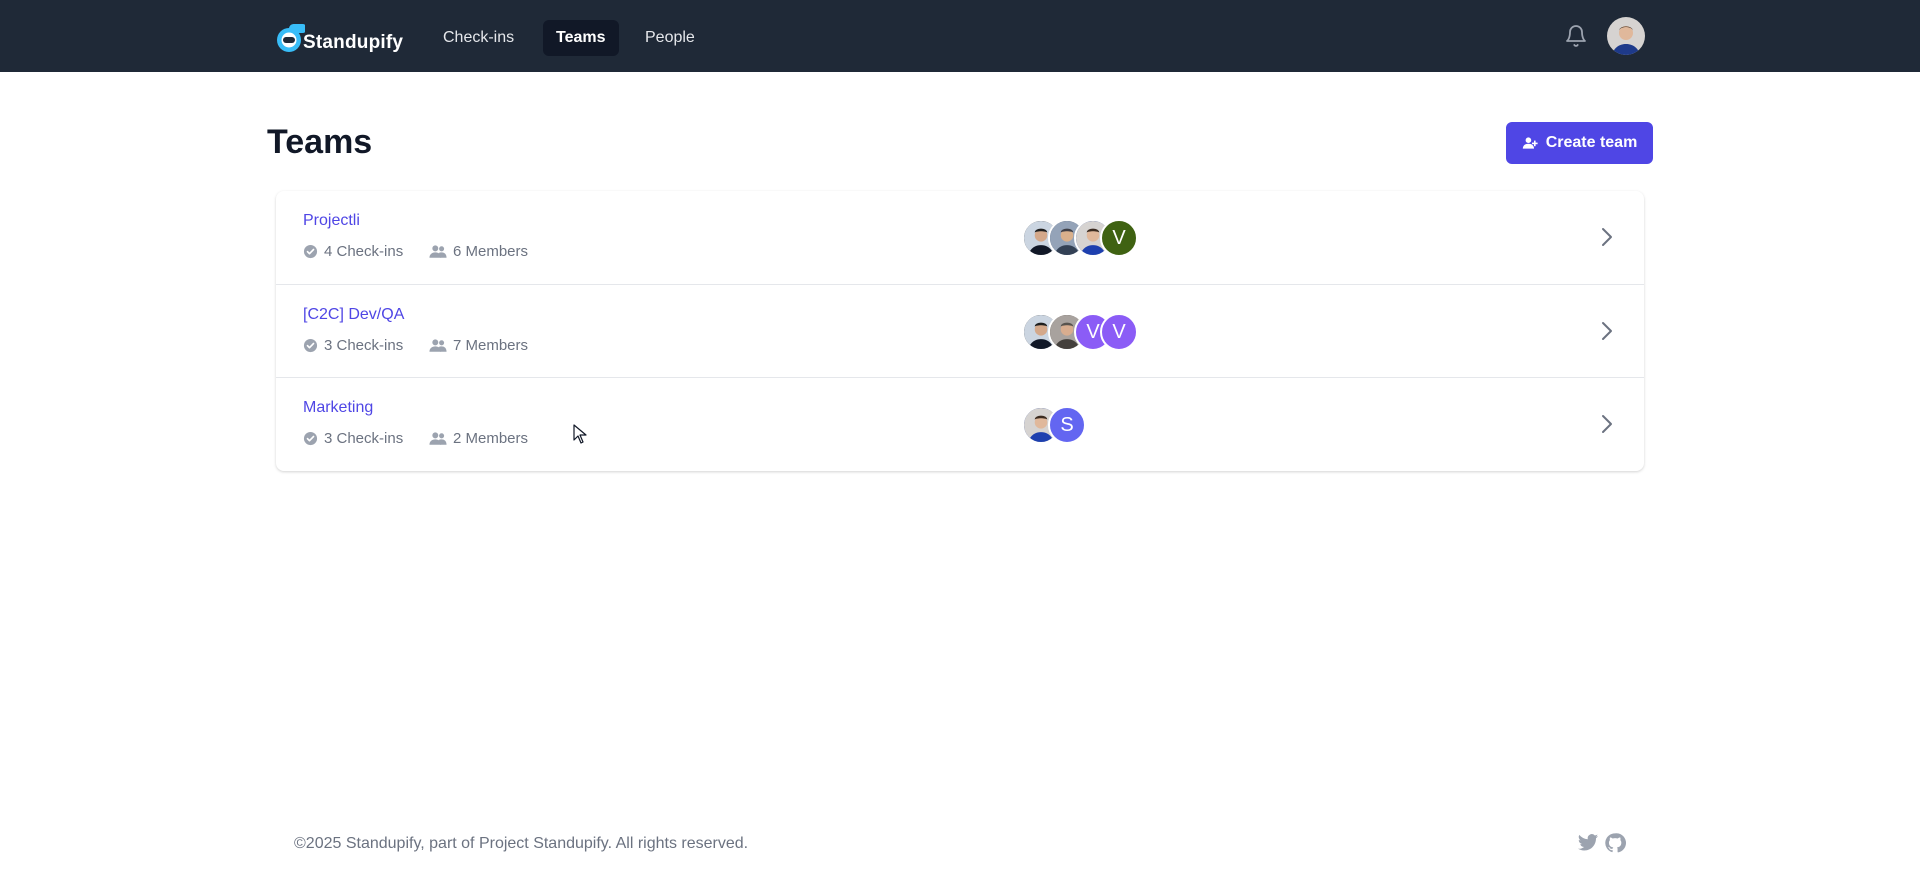 The width and height of the screenshot is (1920, 869). Describe the element at coordinates (960, 423) in the screenshot. I see `team-row-marketing: Marketing 3 Check-ins 2 Members S` at that location.